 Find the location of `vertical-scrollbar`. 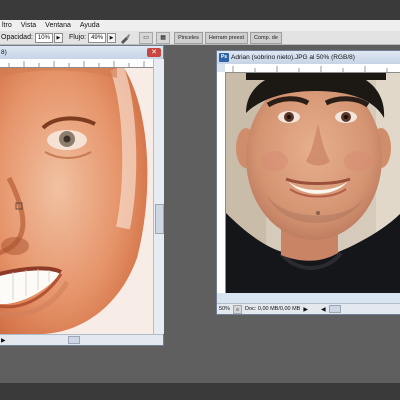

vertical-scrollbar is located at coordinates (158, 196).